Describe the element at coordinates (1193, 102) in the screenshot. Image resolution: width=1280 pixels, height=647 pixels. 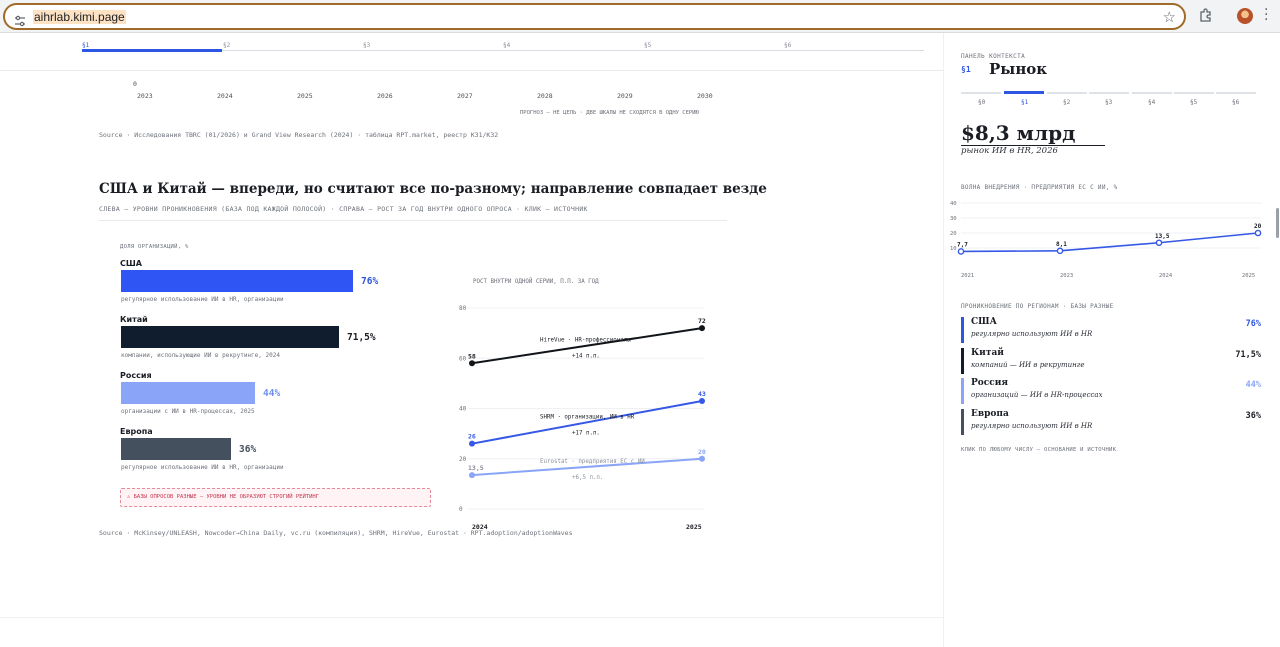
I see `panel-tab-5: §5` at that location.